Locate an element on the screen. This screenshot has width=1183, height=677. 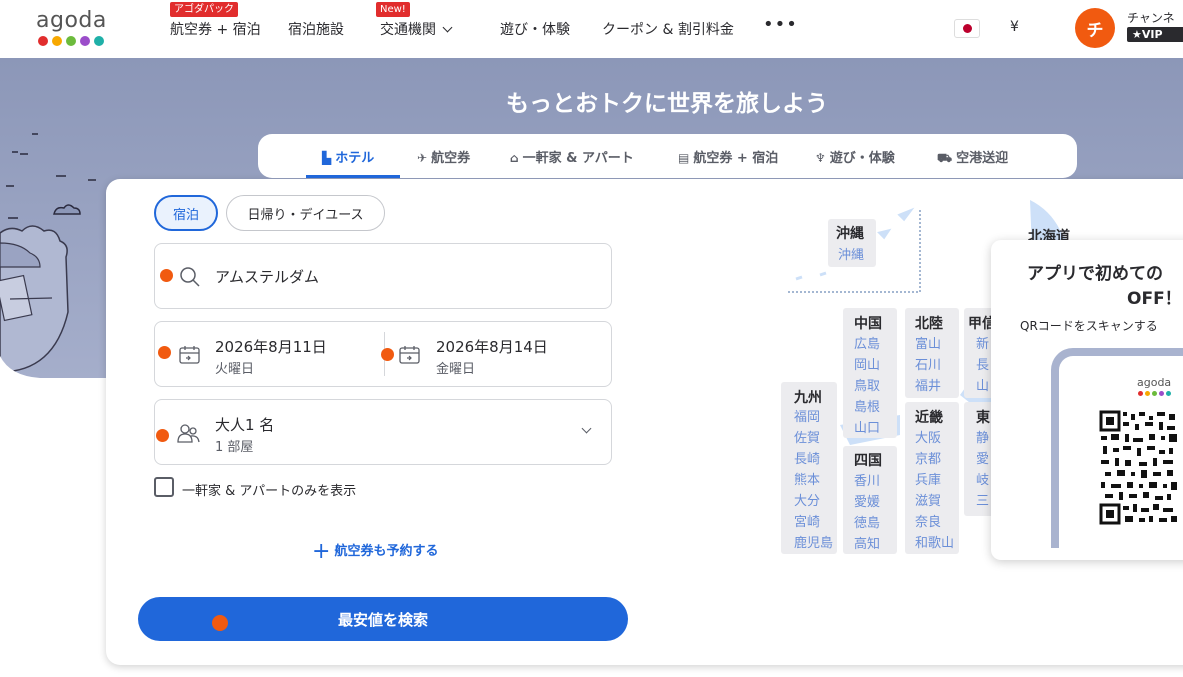
pref-item: 大分 is located at coordinates (807, 499).